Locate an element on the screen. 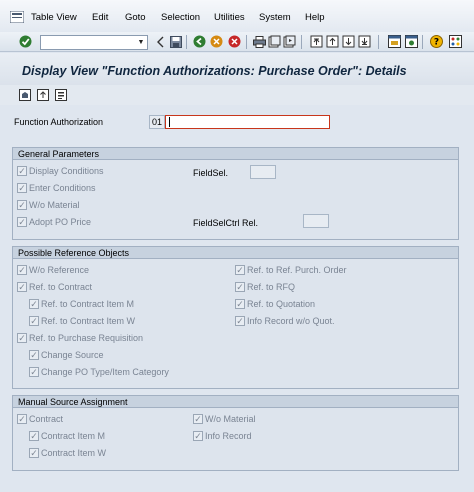 The width and height of the screenshot is (474, 492). enter-icon is located at coordinates (25, 41).